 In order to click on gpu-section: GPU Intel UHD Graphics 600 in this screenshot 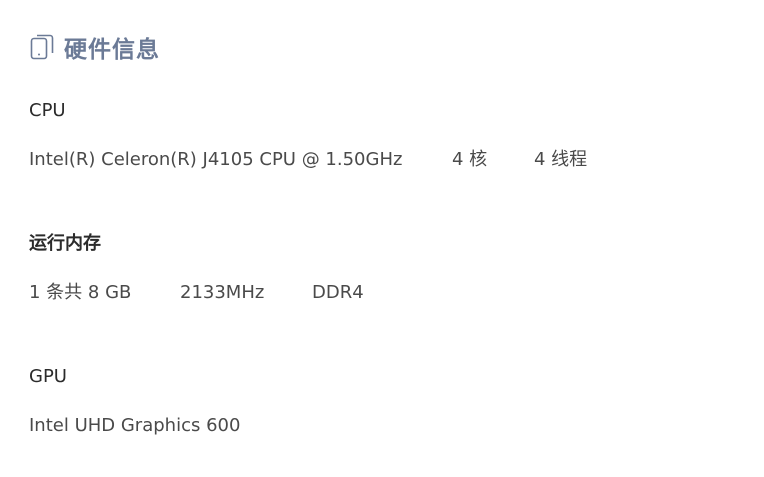, I will do `click(134, 401)`.